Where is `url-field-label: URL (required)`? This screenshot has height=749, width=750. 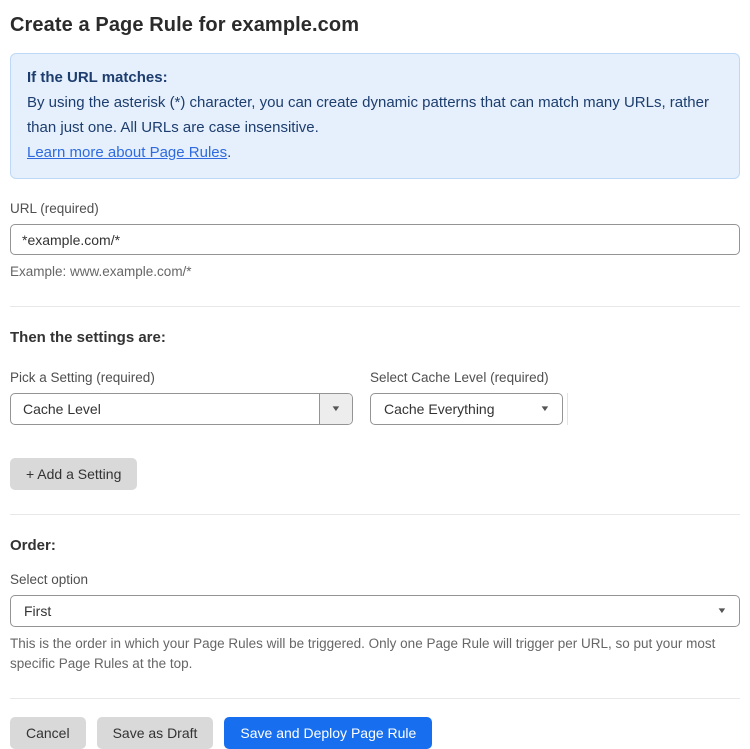
url-field-label: URL (required) is located at coordinates (54, 208).